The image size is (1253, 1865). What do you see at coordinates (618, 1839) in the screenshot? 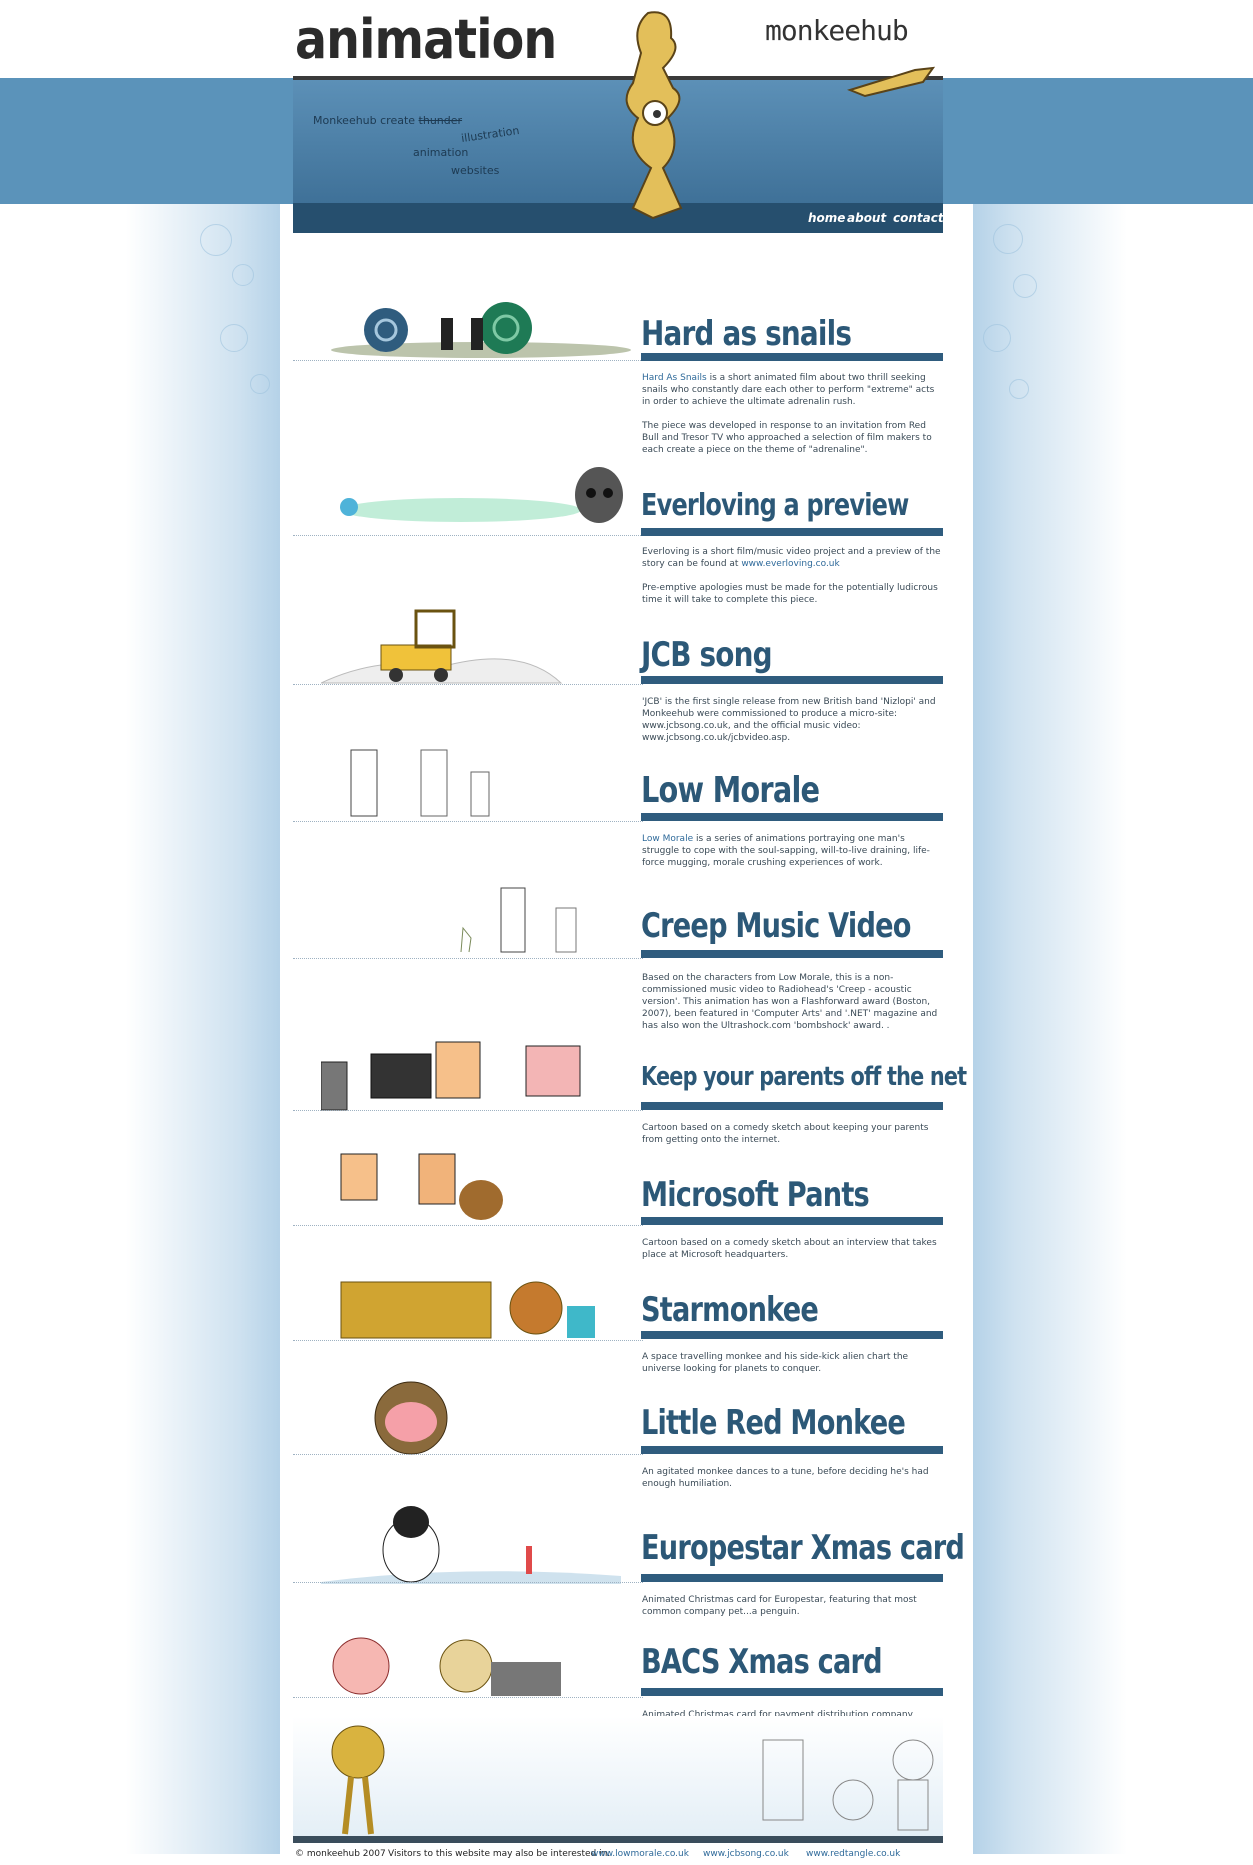
I see `footer-rule` at bounding box center [618, 1839].